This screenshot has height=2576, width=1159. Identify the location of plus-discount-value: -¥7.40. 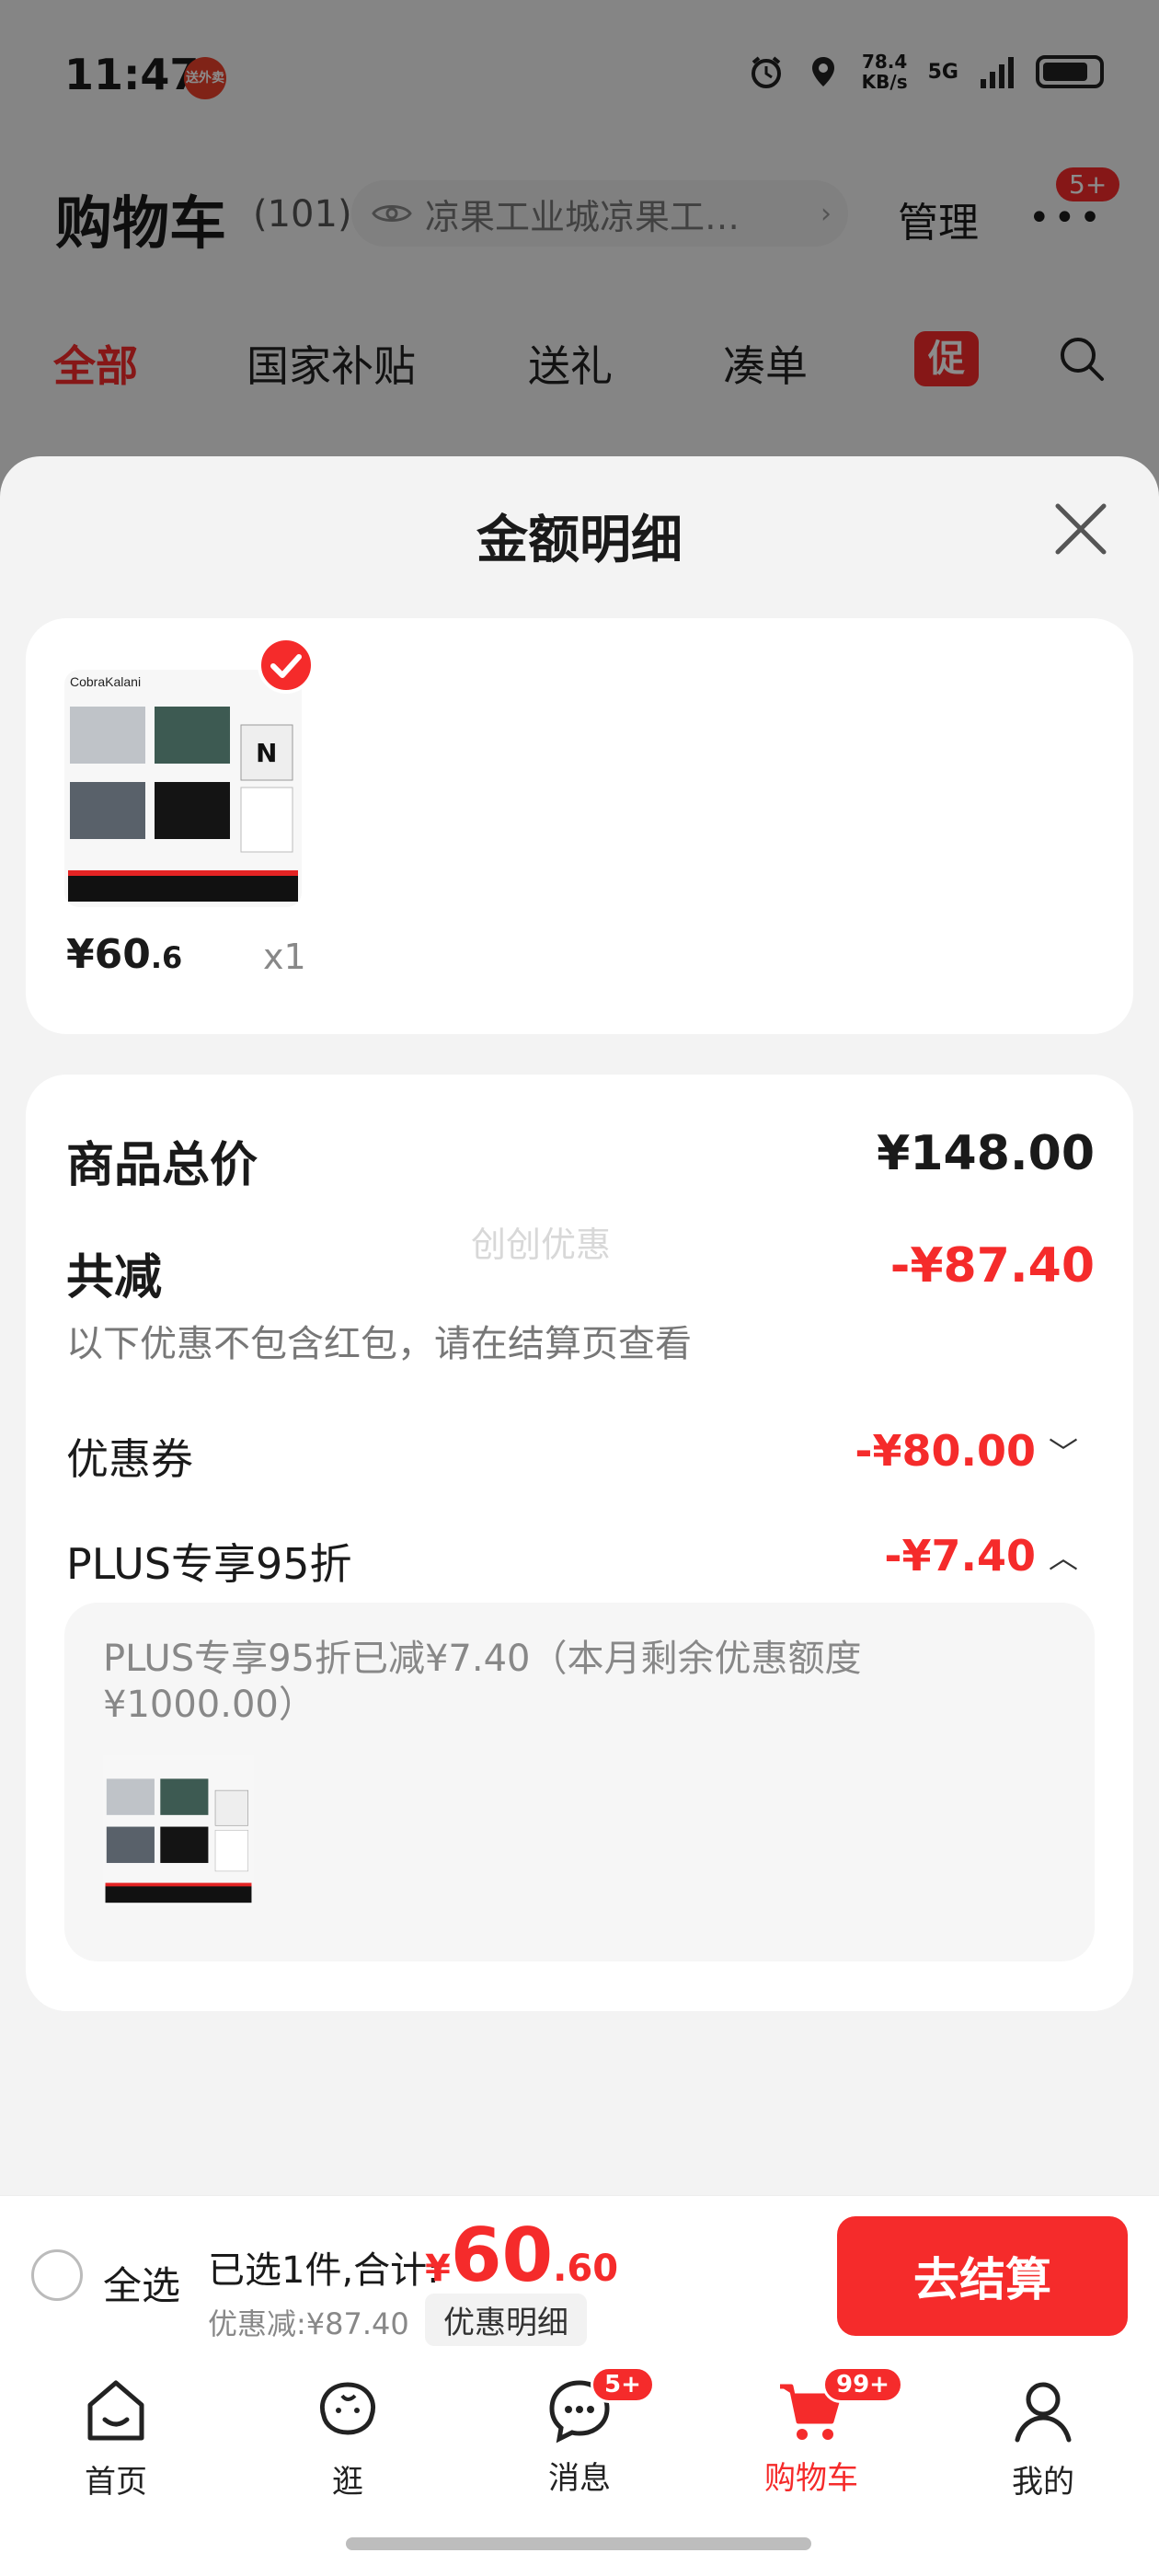
(960, 1556).